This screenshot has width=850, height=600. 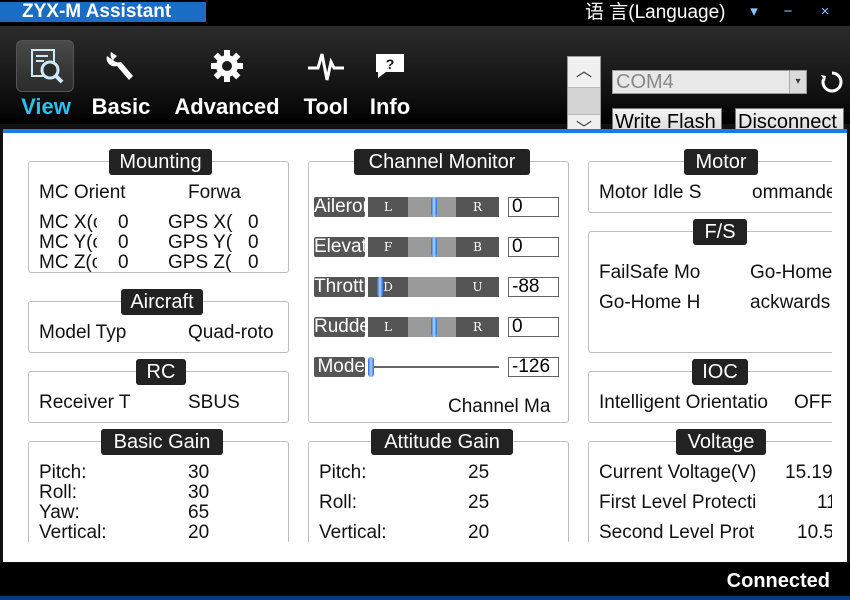 I want to click on pulse-icon, so click(x=326, y=66).